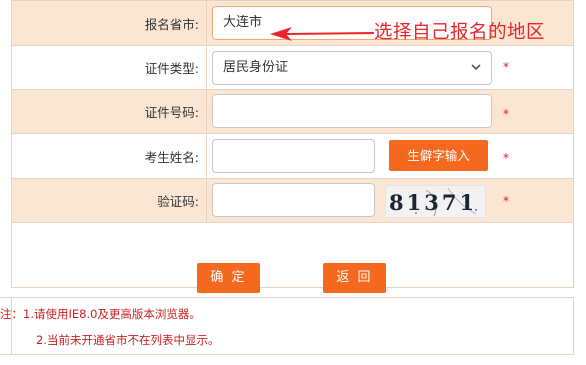 This screenshot has height=365, width=586. I want to click on region-label: 报名省市:, so click(109, 23).